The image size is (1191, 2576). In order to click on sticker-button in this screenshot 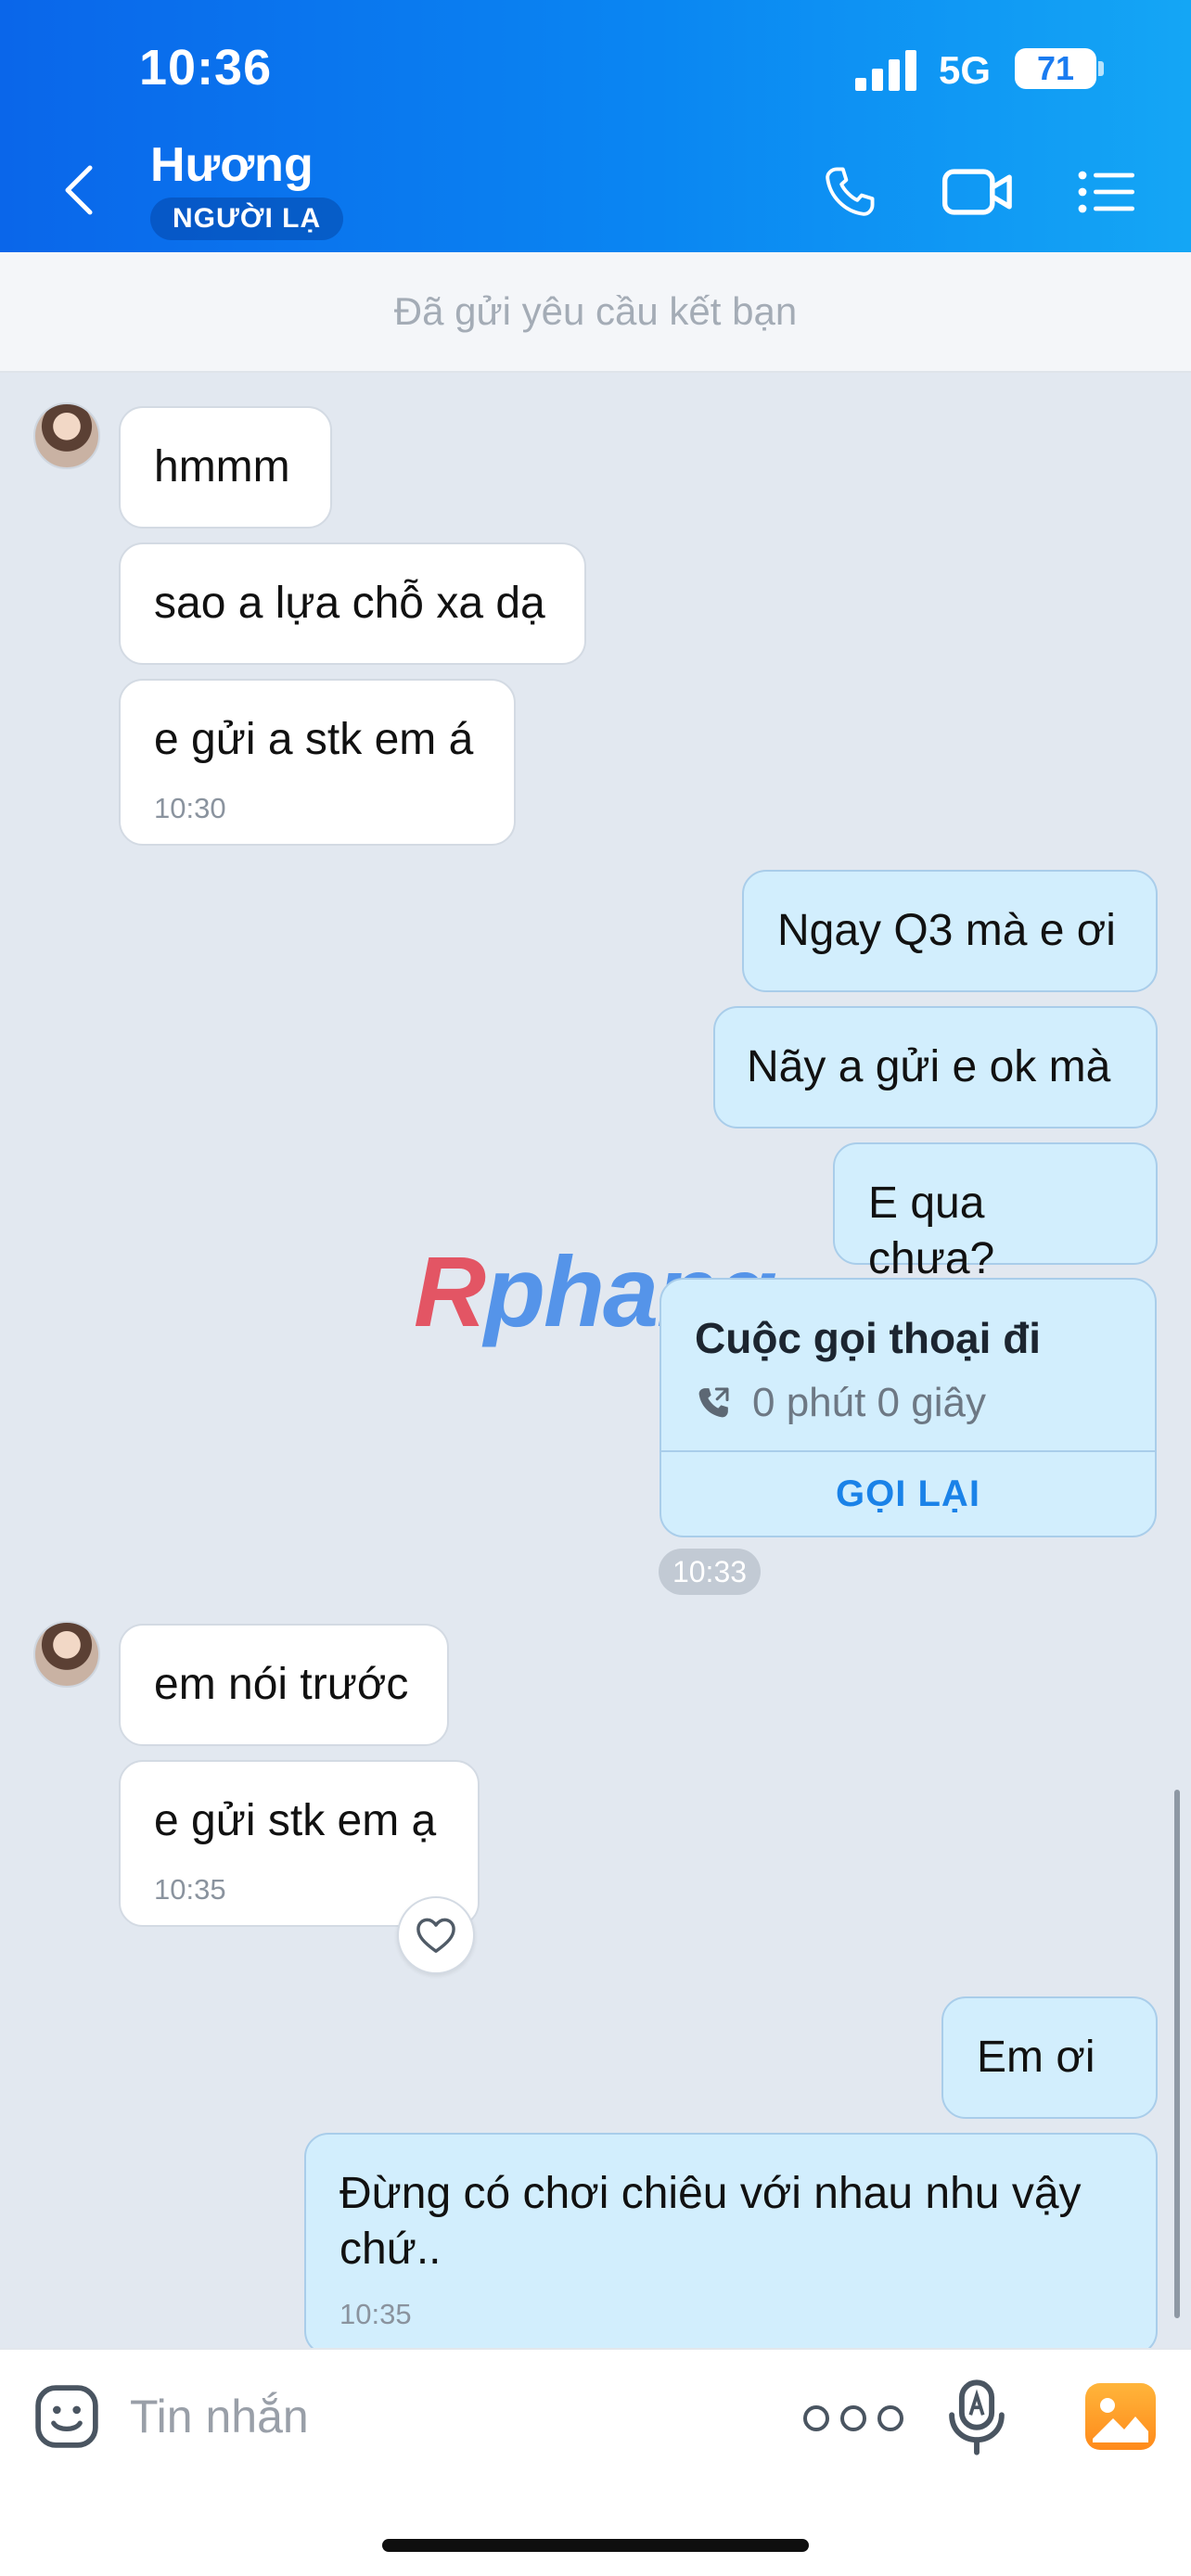, I will do `click(67, 2417)`.